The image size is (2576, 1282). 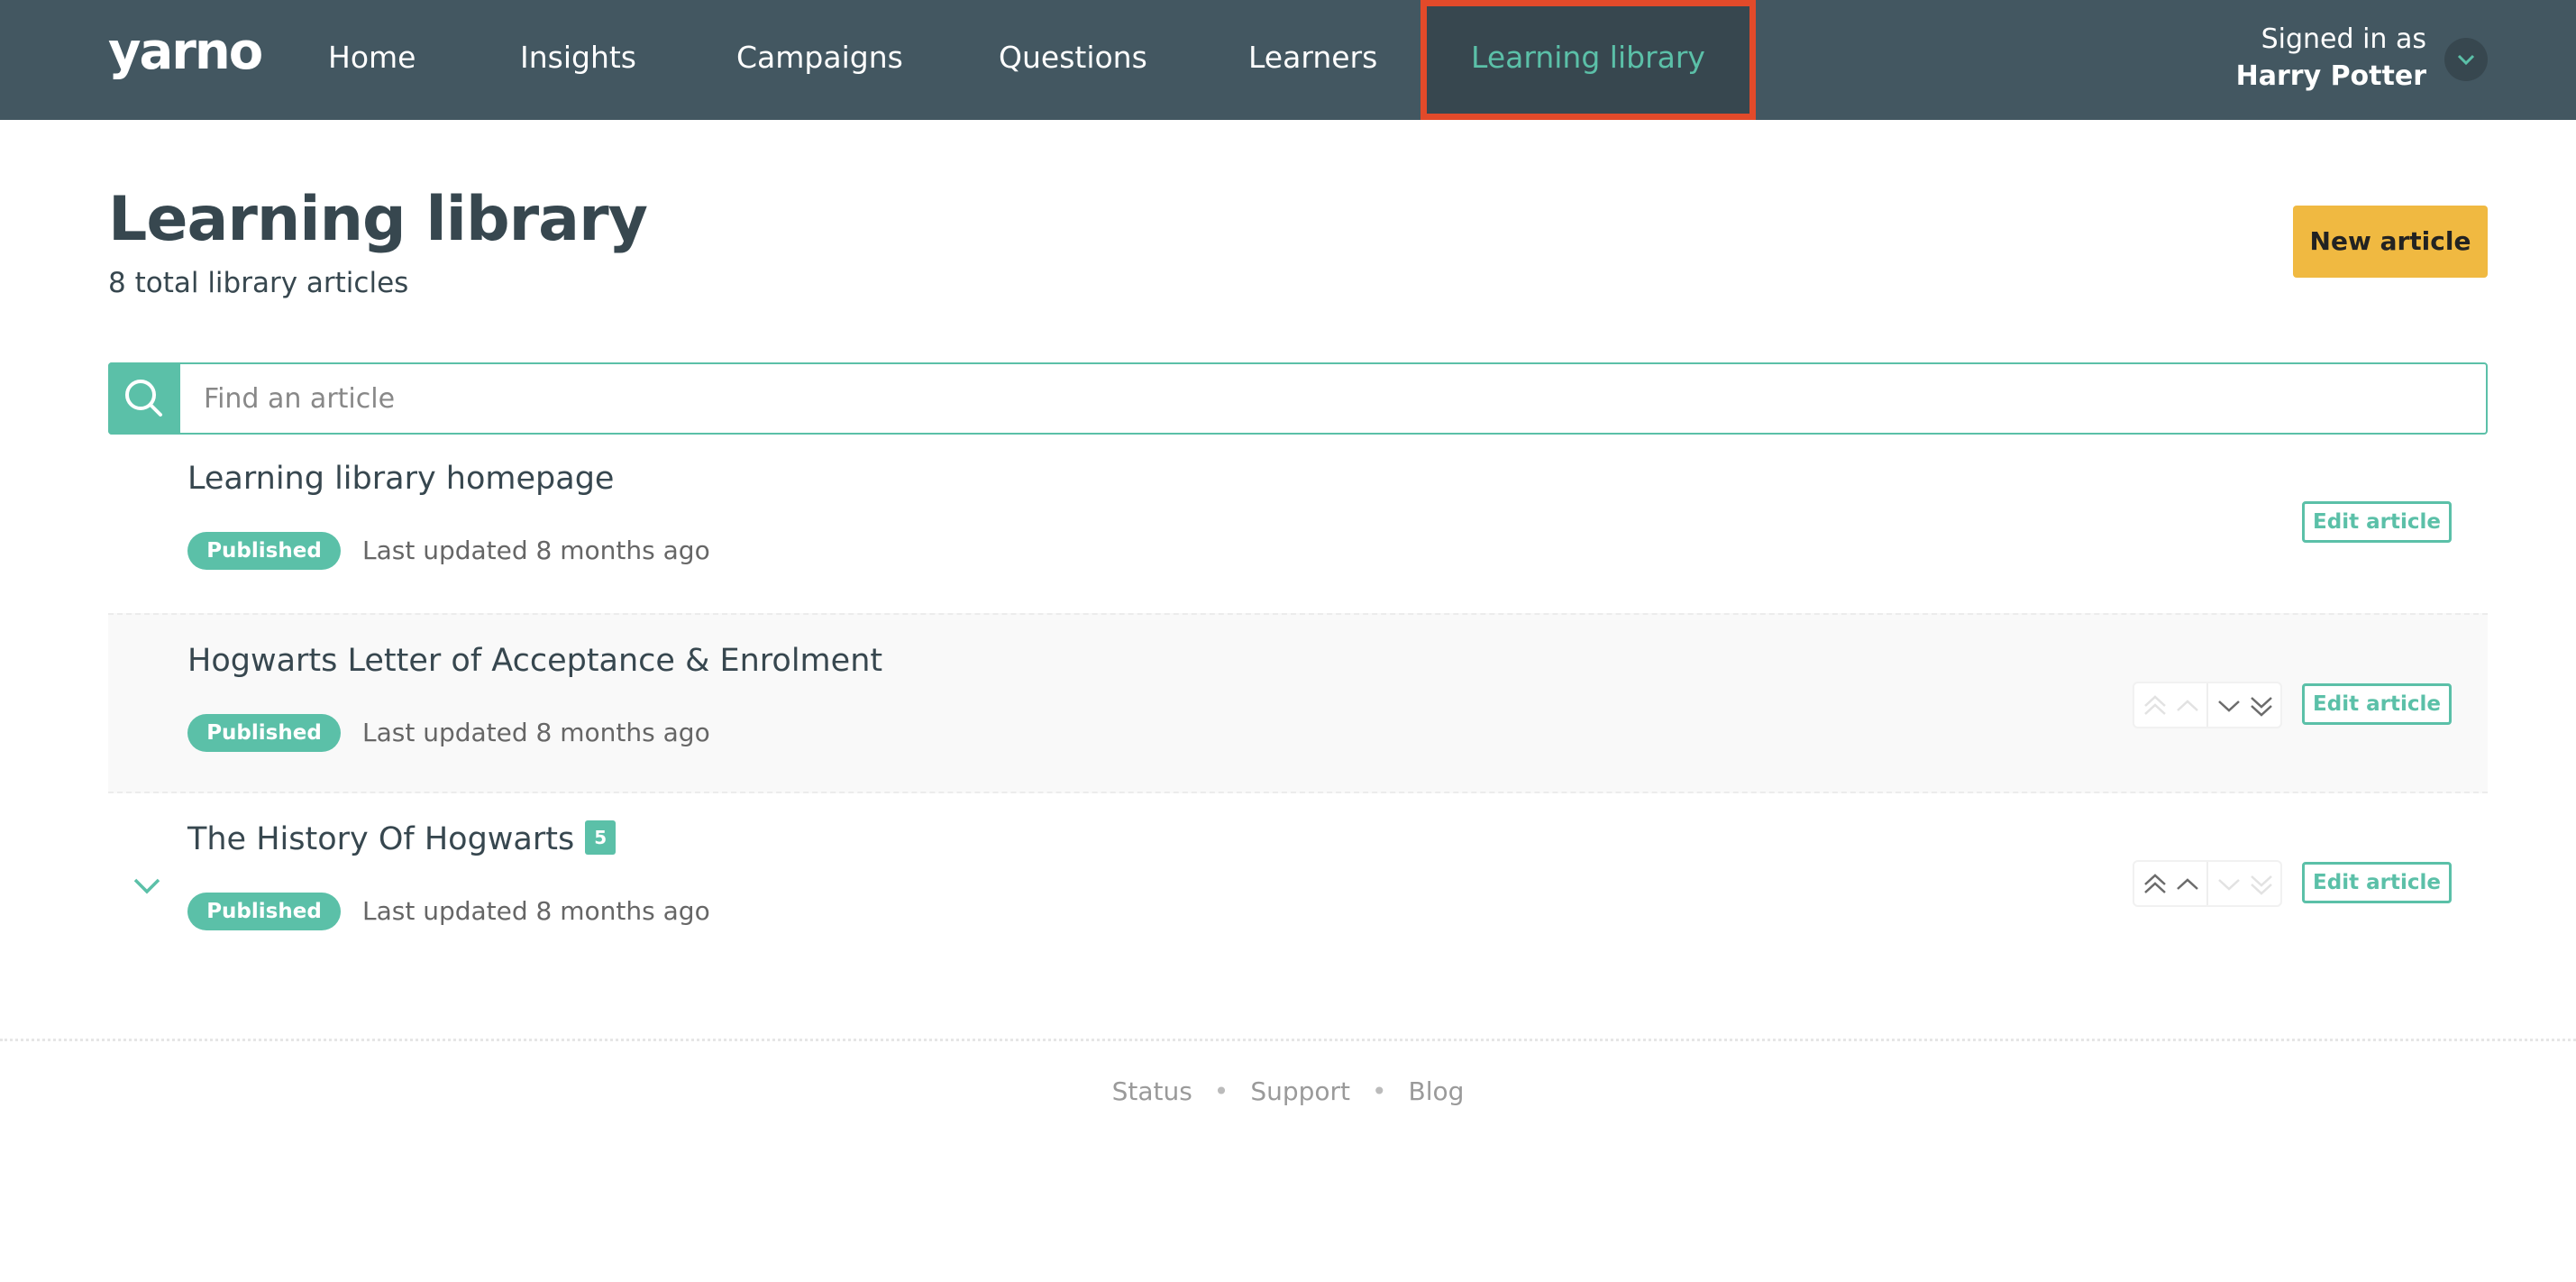 What do you see at coordinates (1312, 60) in the screenshot?
I see `nav-item-learners: Learners` at bounding box center [1312, 60].